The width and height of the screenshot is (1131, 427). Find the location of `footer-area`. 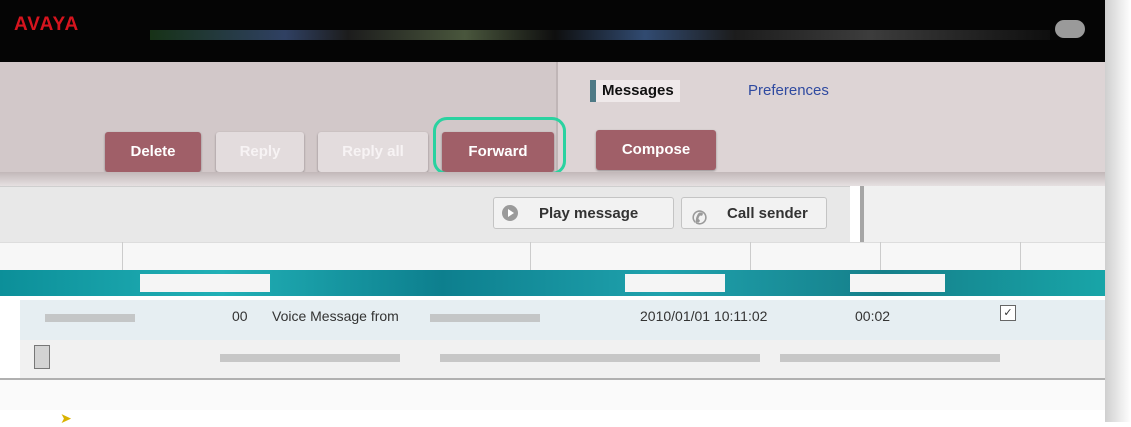

footer-area is located at coordinates (555, 394).